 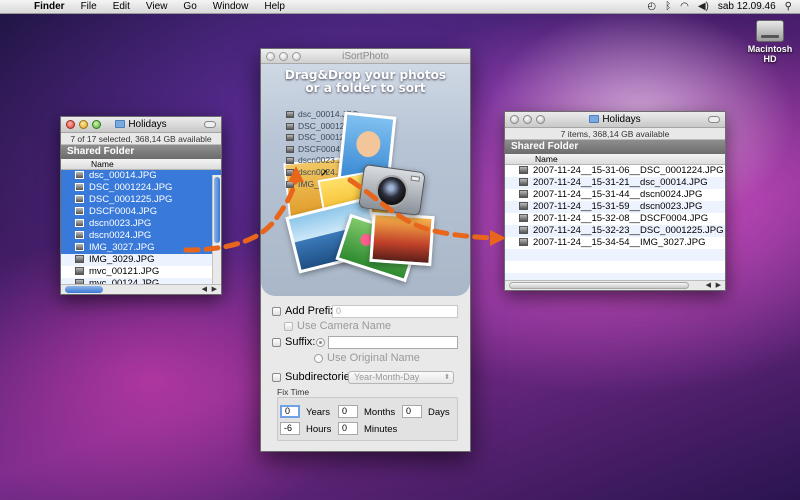 I want to click on file-row: DSC_0001224.JPG, so click(x=141, y=188).